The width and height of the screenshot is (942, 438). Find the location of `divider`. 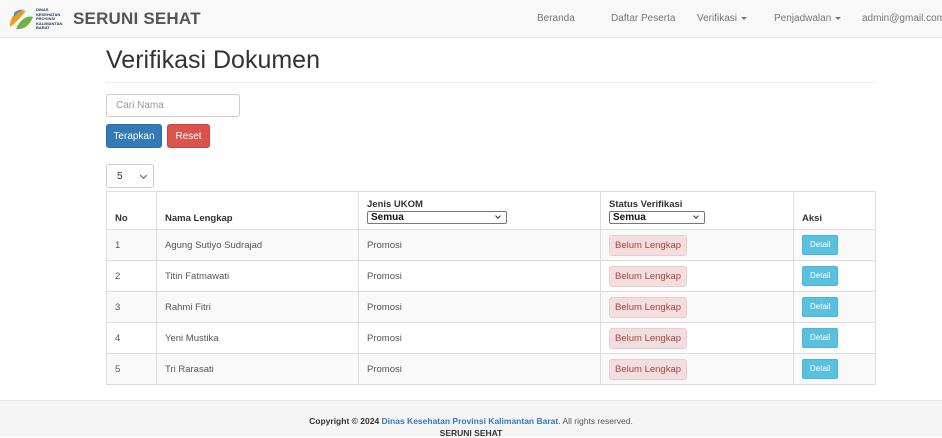

divider is located at coordinates (490, 82).